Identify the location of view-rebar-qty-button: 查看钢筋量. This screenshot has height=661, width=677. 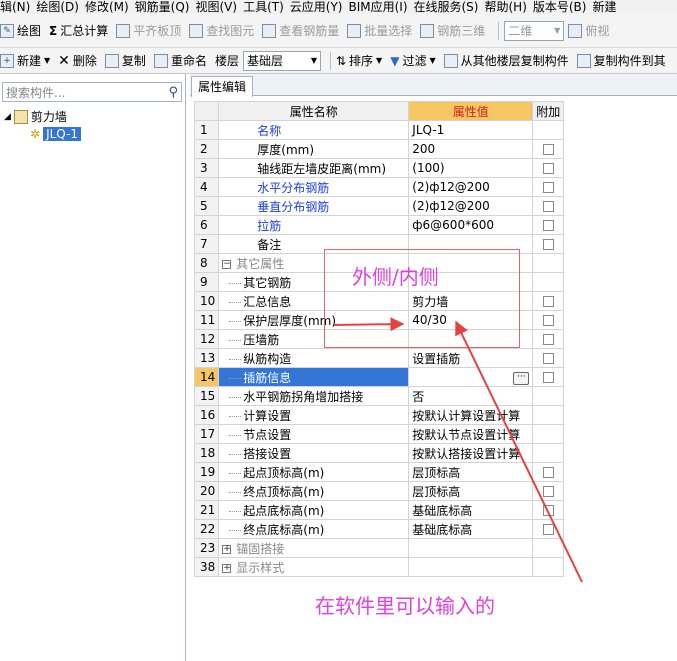
(300, 31).